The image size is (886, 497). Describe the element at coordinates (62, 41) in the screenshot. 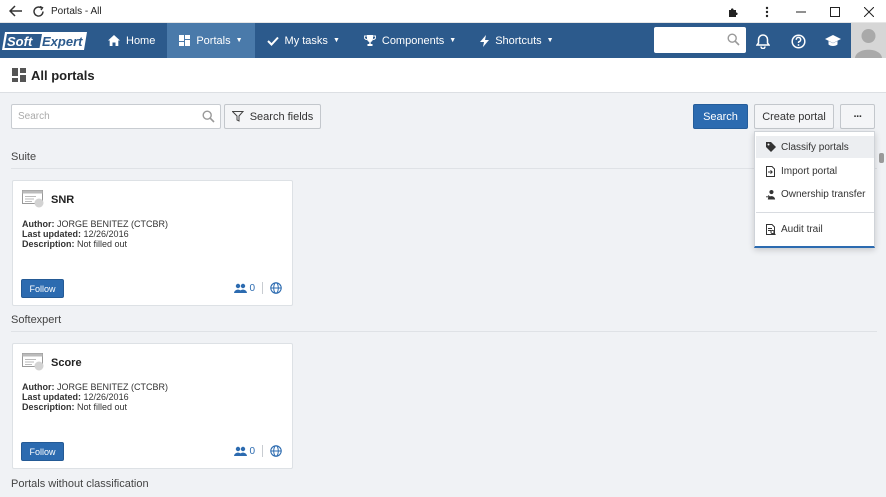

I see `svg-text: Expert` at that location.